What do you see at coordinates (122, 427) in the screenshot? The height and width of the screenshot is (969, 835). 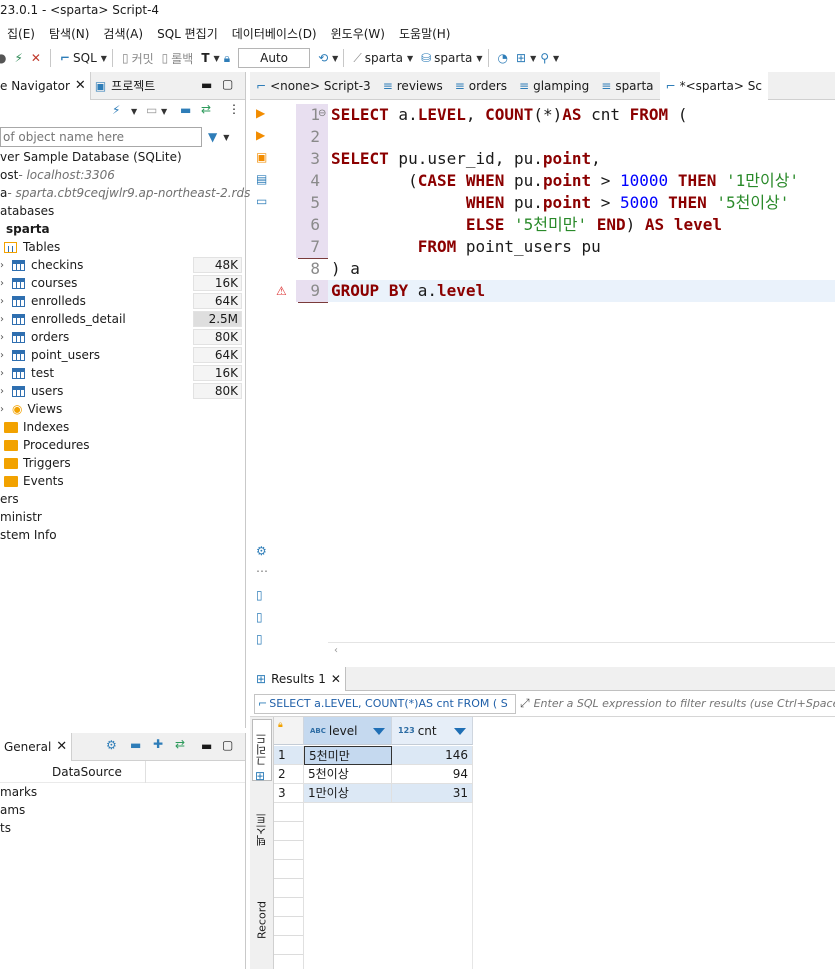 I see `tree-item-indexes: Indexes` at bounding box center [122, 427].